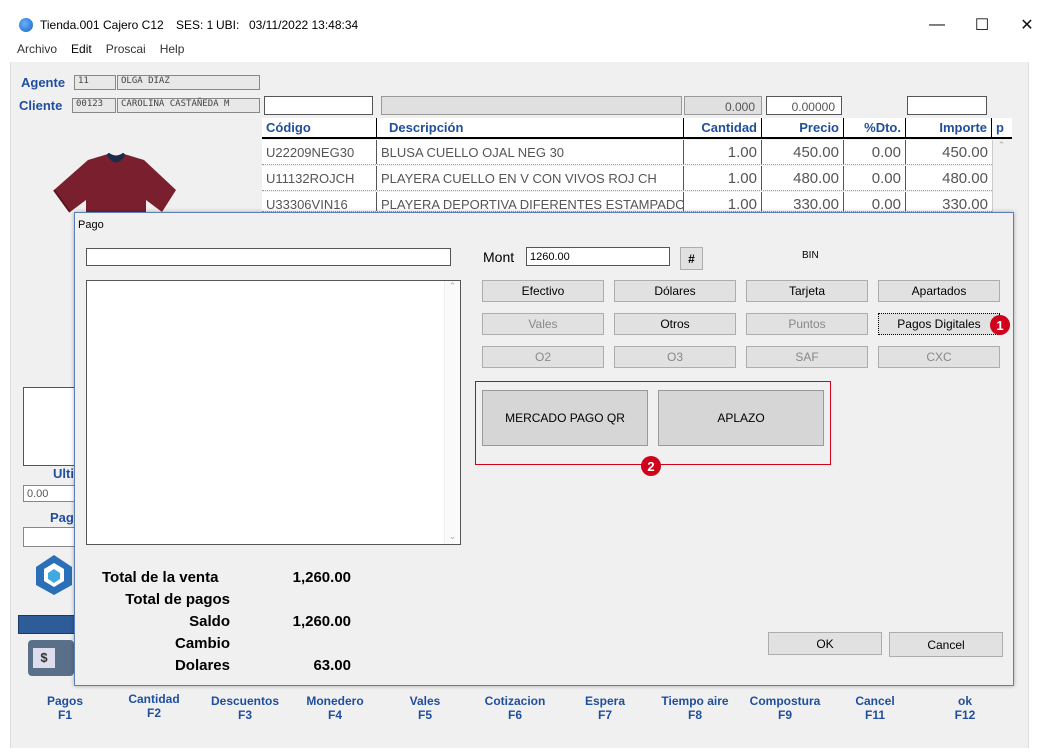 This screenshot has height=755, width=1059. I want to click on fkey-label: Cancel, so click(875, 701).